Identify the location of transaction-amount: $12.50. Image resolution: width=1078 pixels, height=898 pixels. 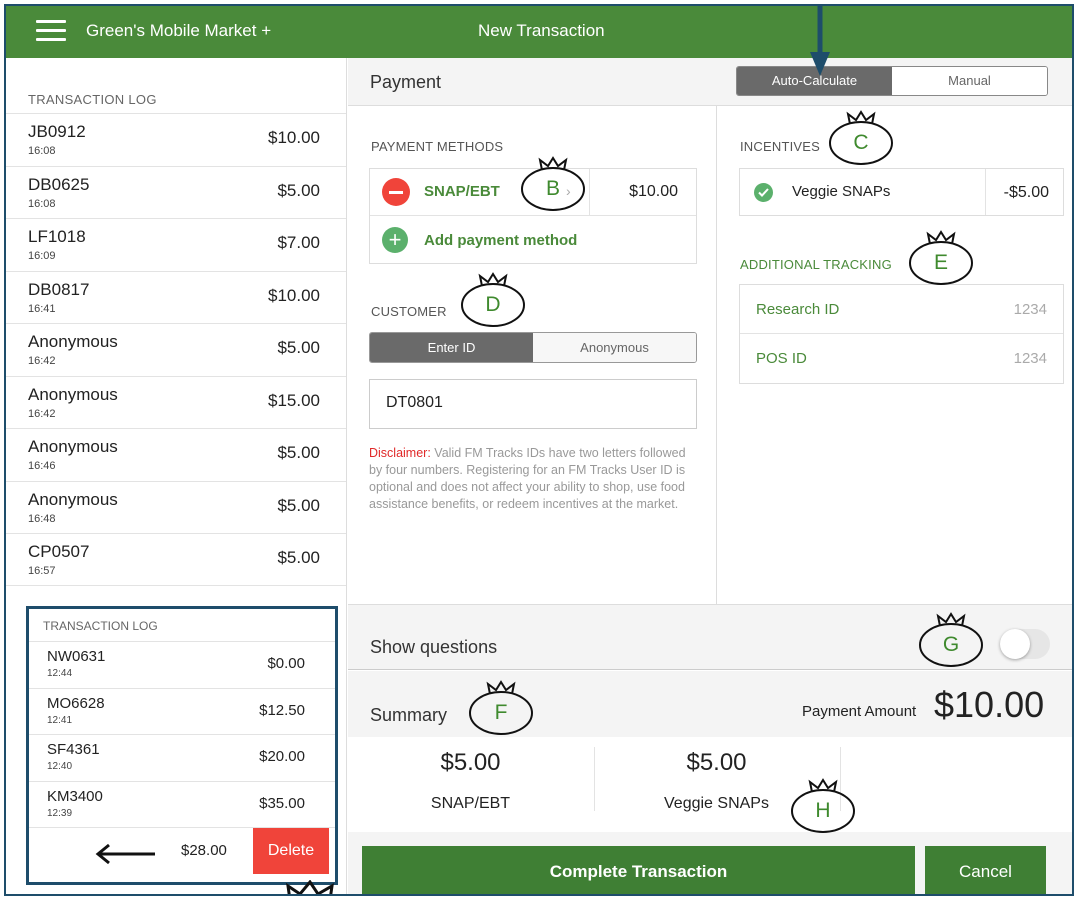
(282, 710).